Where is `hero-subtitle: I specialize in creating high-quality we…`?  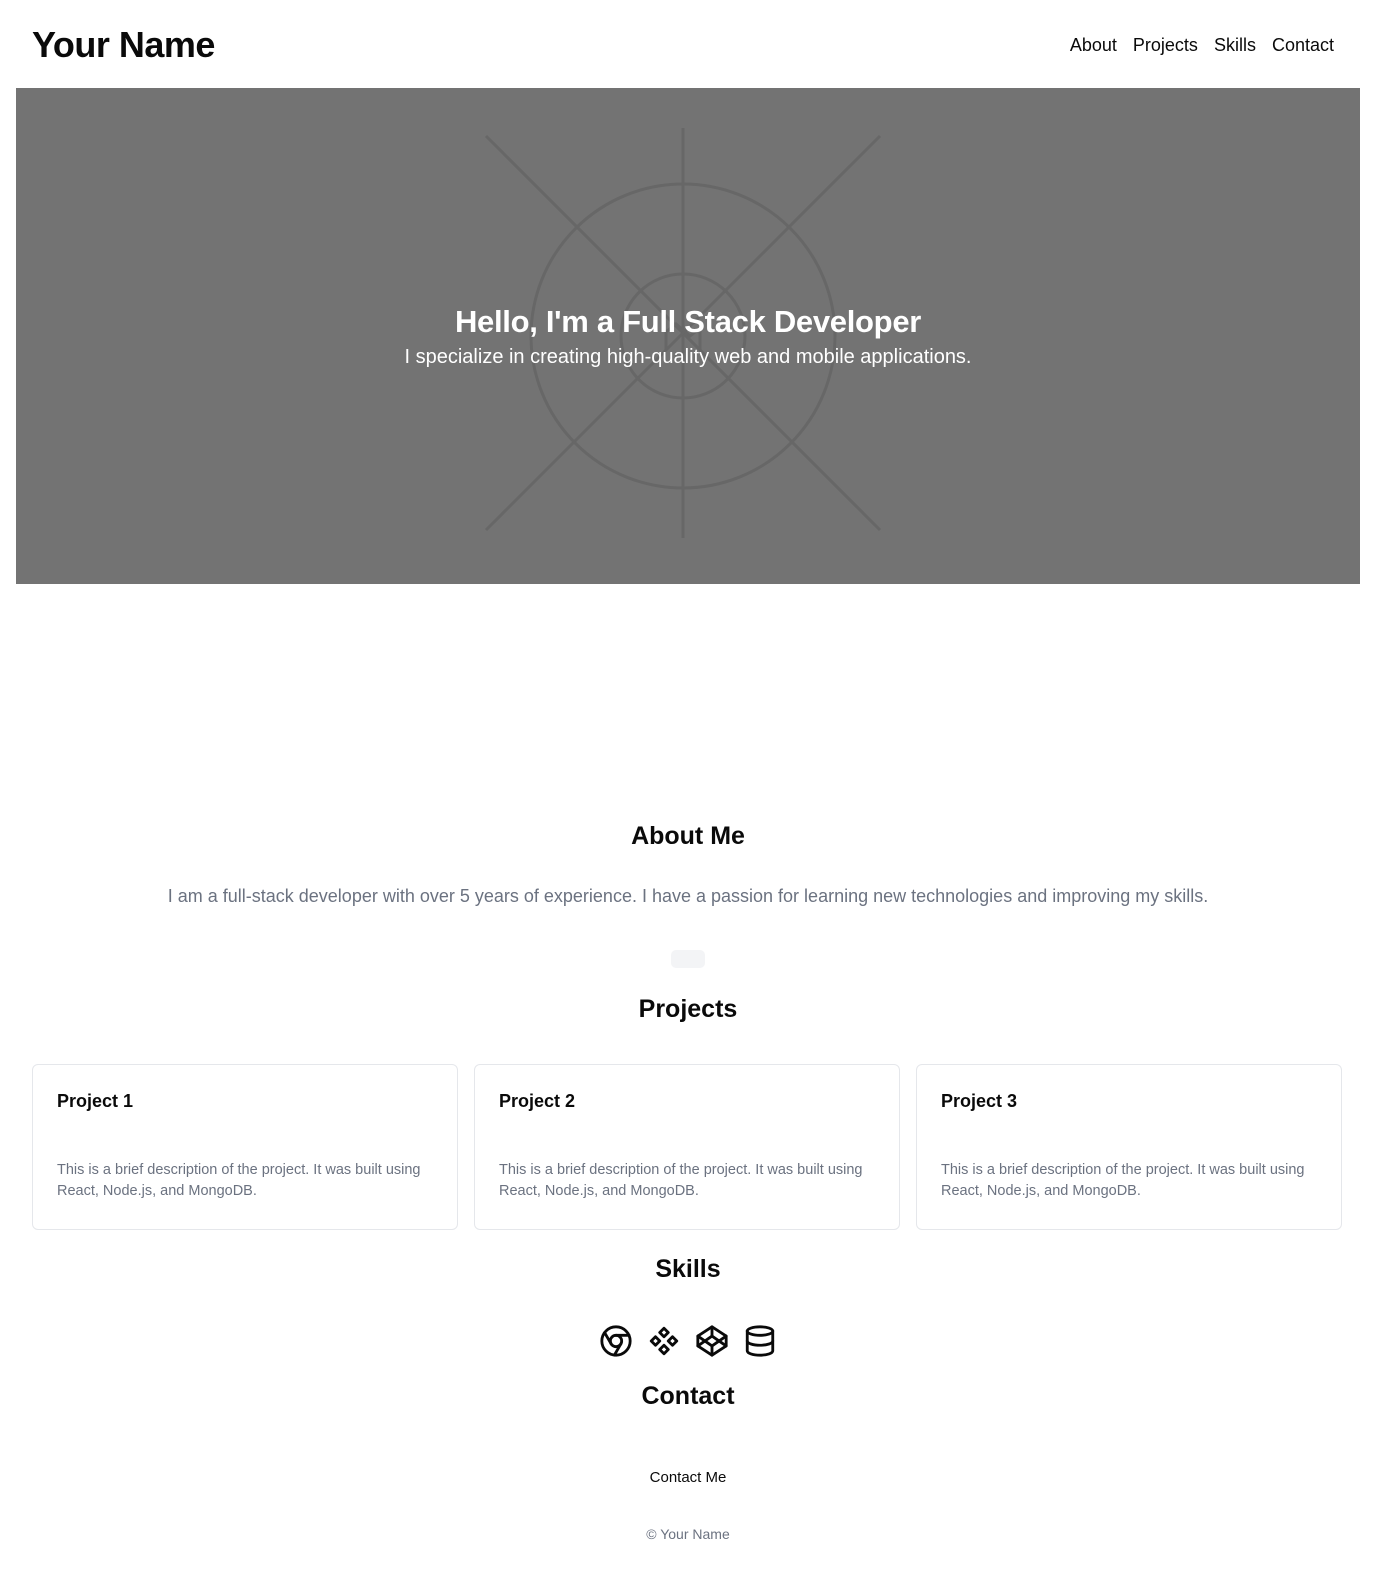 hero-subtitle: I specialize in creating high-quality we… is located at coordinates (688, 356).